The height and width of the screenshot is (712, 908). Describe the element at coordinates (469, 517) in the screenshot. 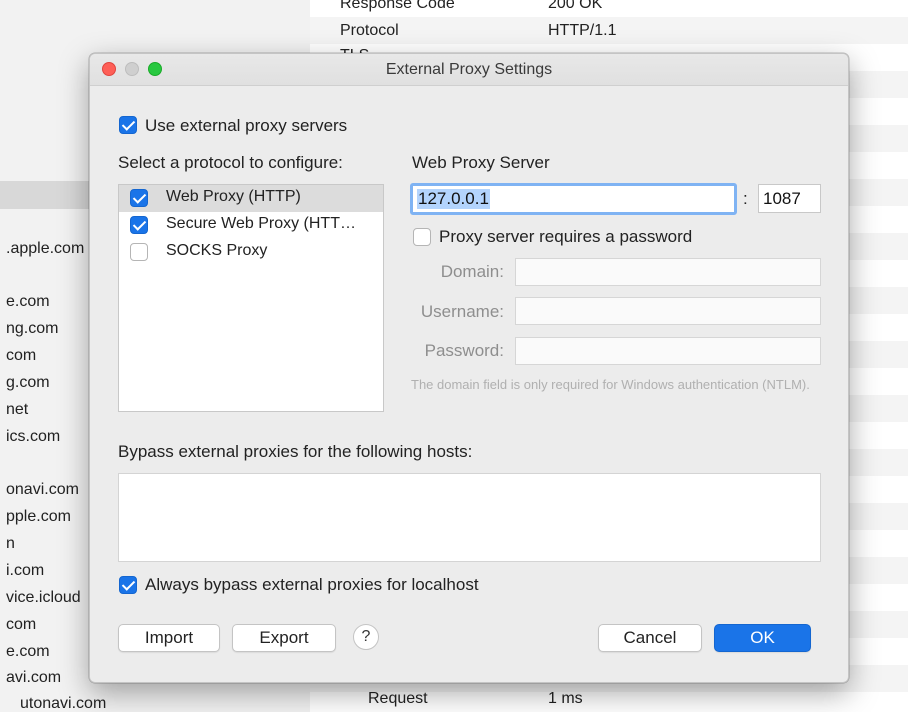

I see `bypass-hosts-textarea` at that location.